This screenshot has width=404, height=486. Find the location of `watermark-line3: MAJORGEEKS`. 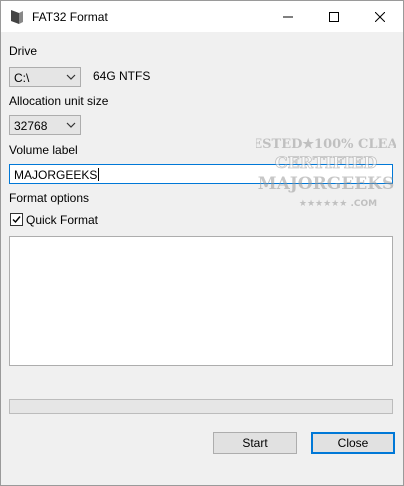

watermark-line3: MAJORGEEKS is located at coordinates (326, 184).